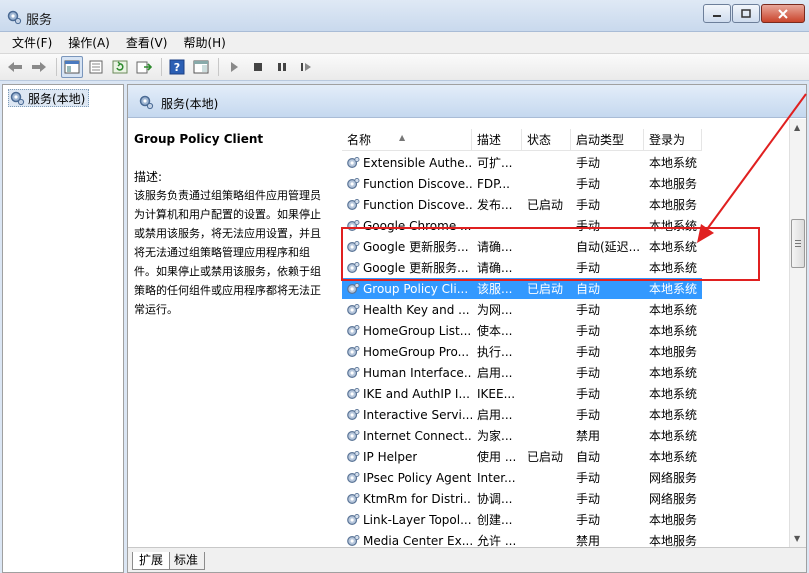 The width and height of the screenshot is (809, 573). Describe the element at coordinates (522, 204) in the screenshot. I see `table-row: Function Discove... 发布... 已启动 手动 本地服务` at that location.